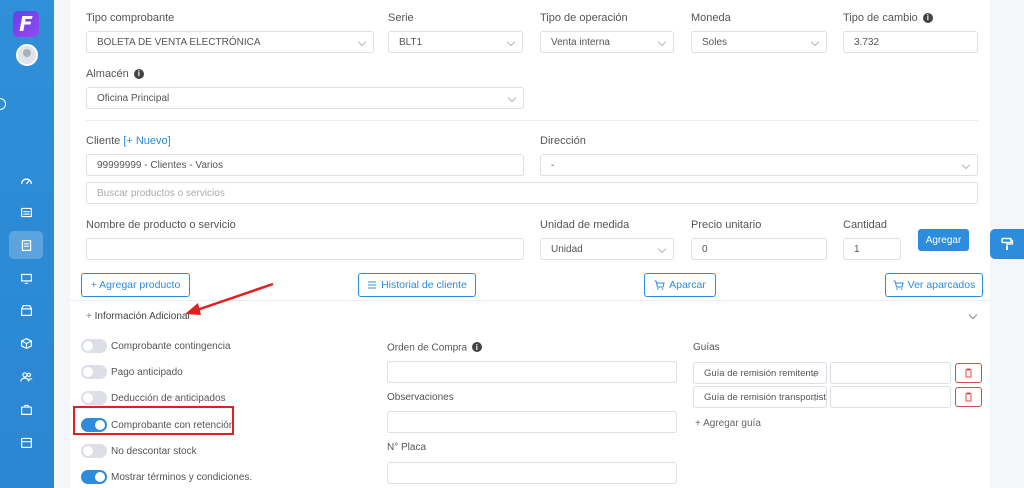 Image resolution: width=1024 pixels, height=488 pixels. I want to click on serie-select: BLT1, so click(455, 42).